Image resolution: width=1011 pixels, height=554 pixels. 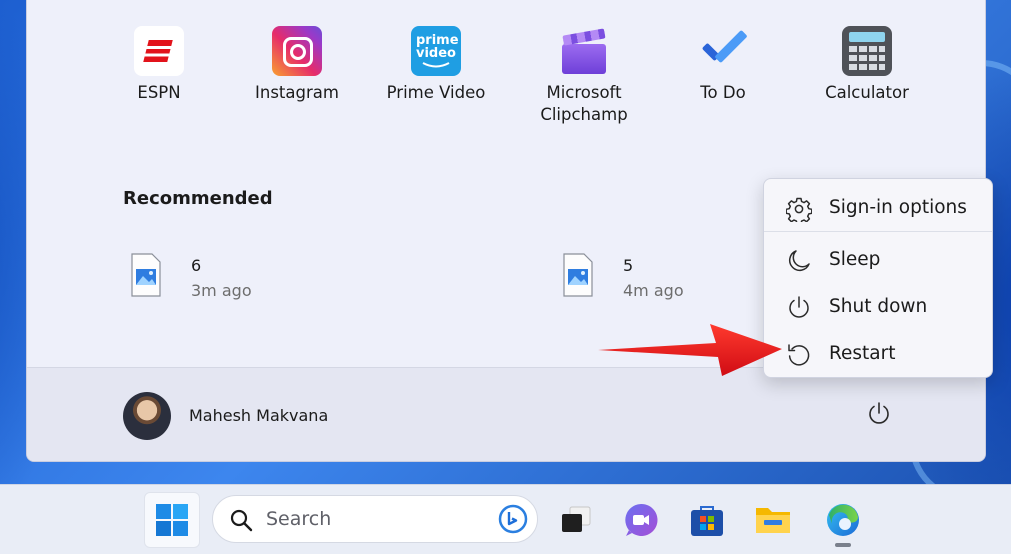 What do you see at coordinates (299, 519) in the screenshot?
I see `search-placeholder: Search` at bounding box center [299, 519].